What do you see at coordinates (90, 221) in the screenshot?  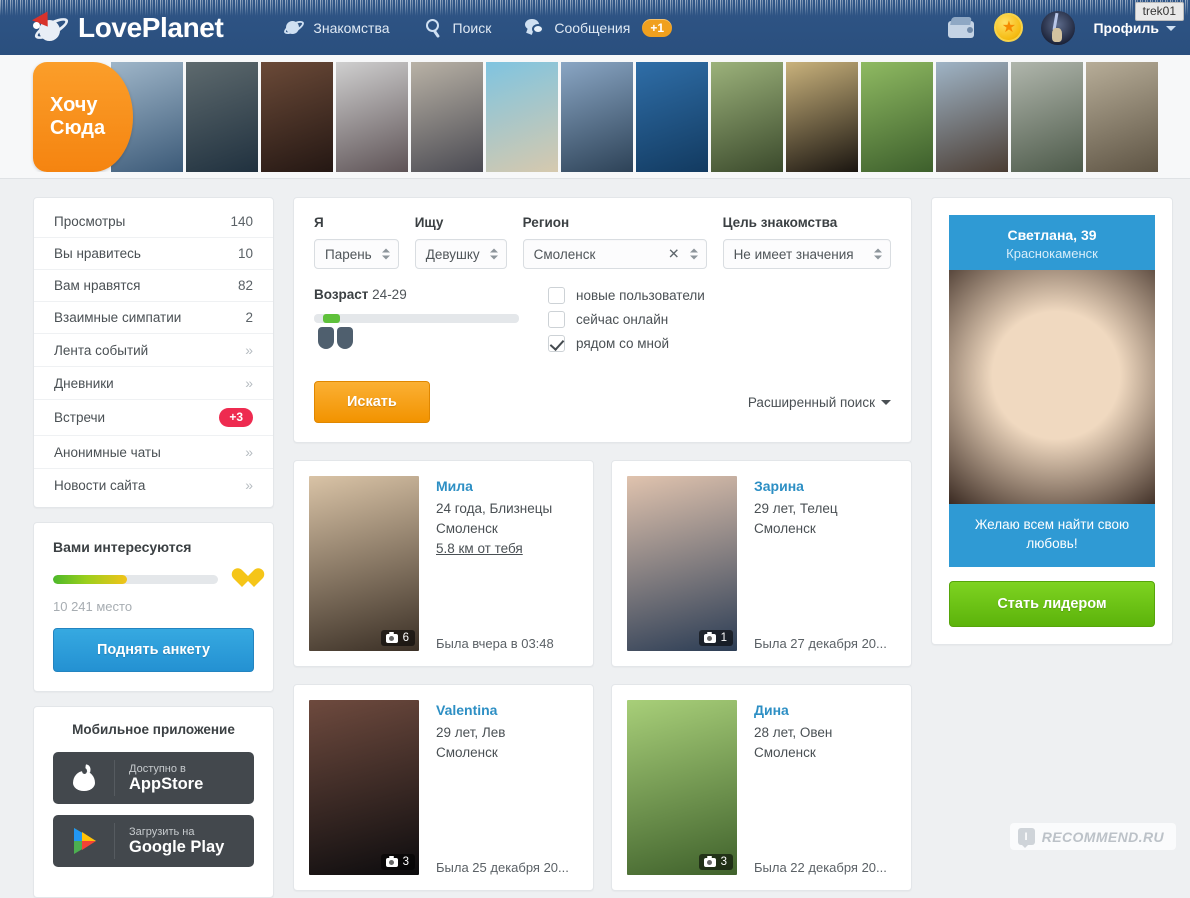 I see `stat-label: Просмотры` at bounding box center [90, 221].